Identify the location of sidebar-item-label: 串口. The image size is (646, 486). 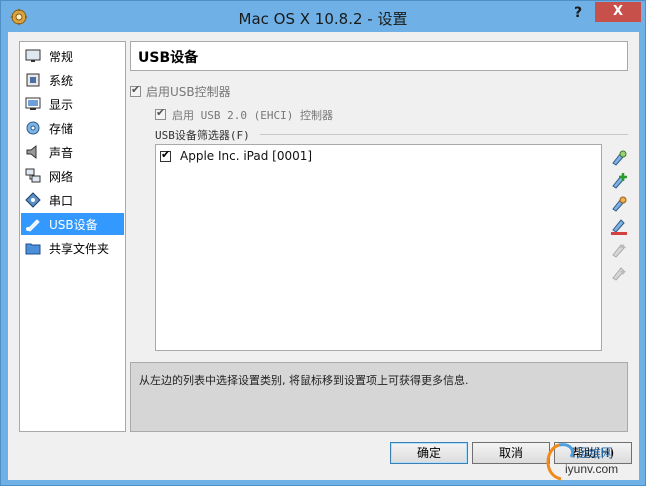
(61, 200).